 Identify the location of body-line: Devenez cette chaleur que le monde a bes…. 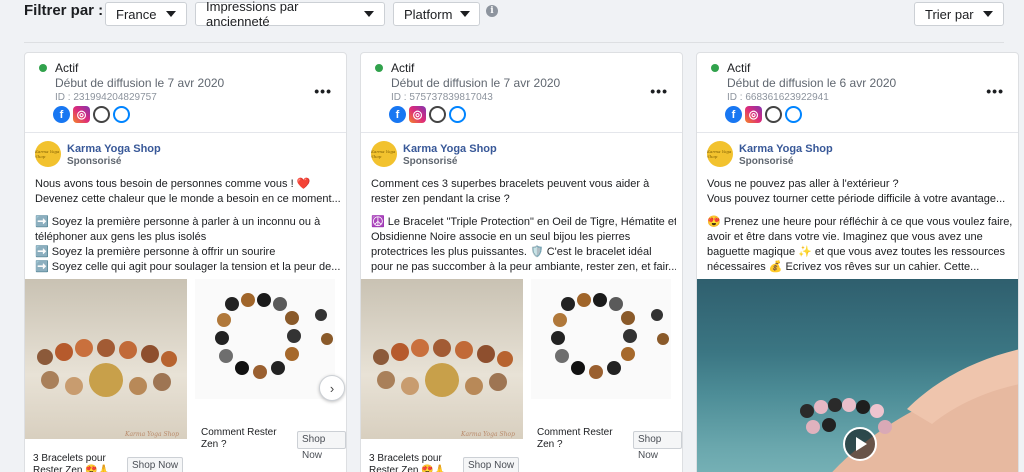
(187, 199).